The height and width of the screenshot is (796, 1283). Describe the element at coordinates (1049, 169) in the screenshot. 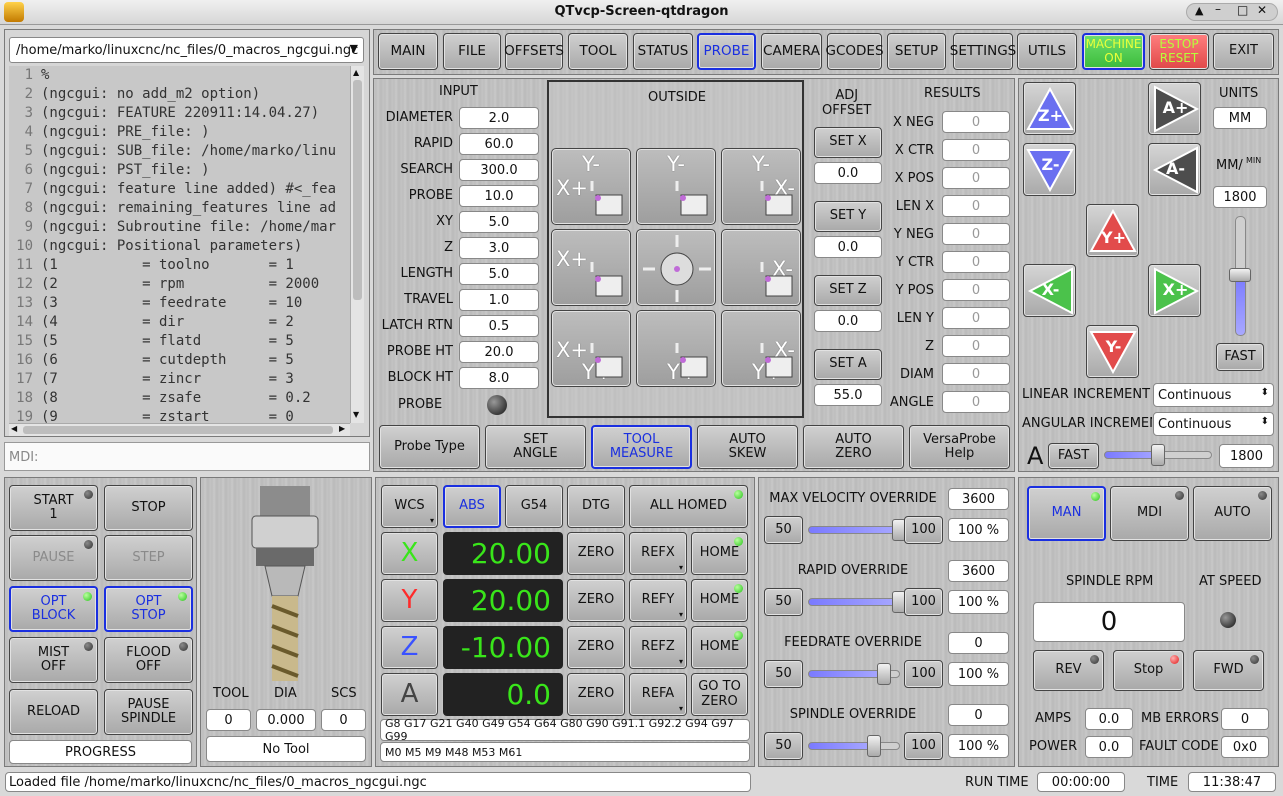

I see `jog-z-minus-button: Z-` at that location.